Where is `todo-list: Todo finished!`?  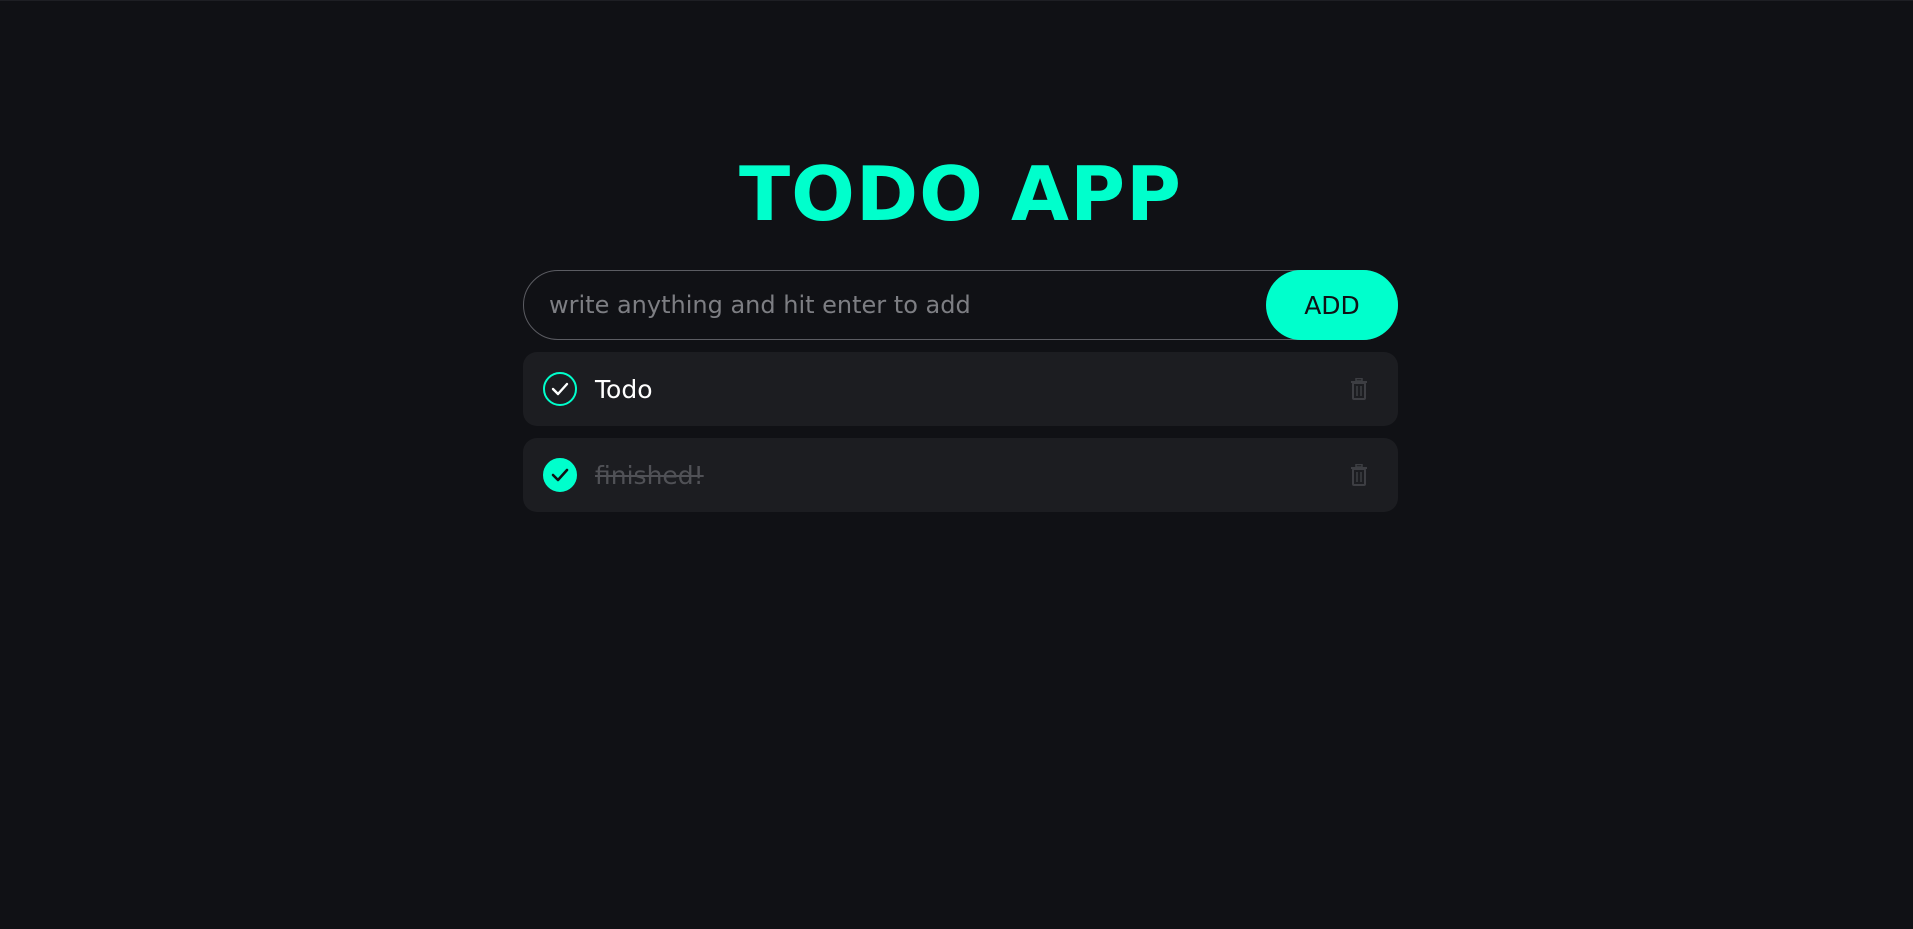 todo-list: Todo finished! is located at coordinates (960, 438).